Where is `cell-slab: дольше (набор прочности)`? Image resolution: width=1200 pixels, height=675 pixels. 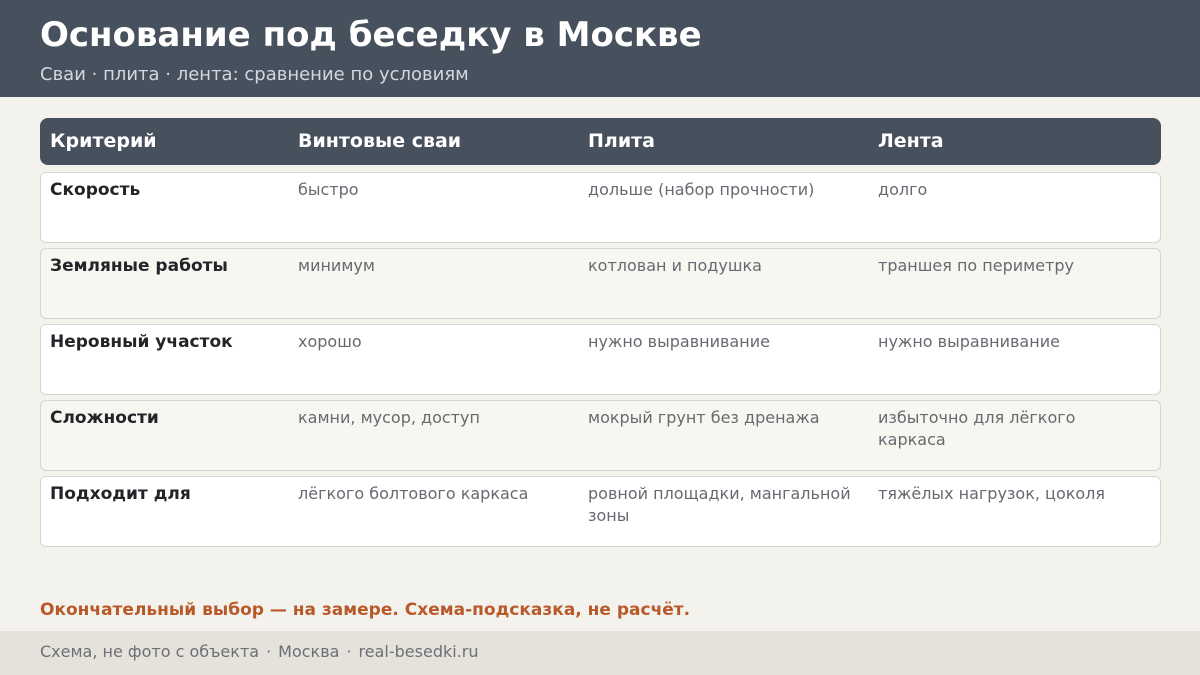 cell-slab: дольше (набор прочности) is located at coordinates (701, 189).